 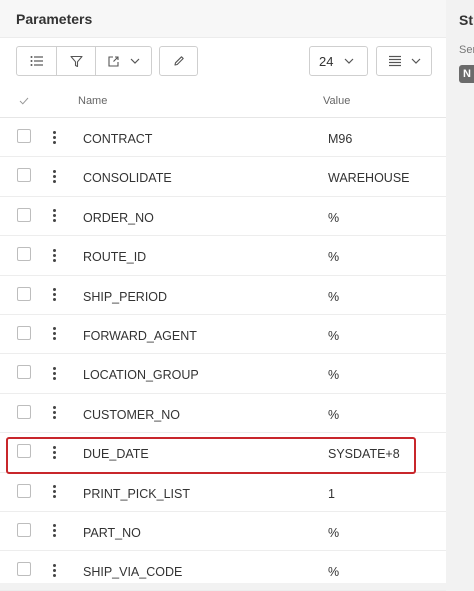 What do you see at coordinates (223, 414) in the screenshot?
I see `table-row: CUSTOMER_NO%` at bounding box center [223, 414].